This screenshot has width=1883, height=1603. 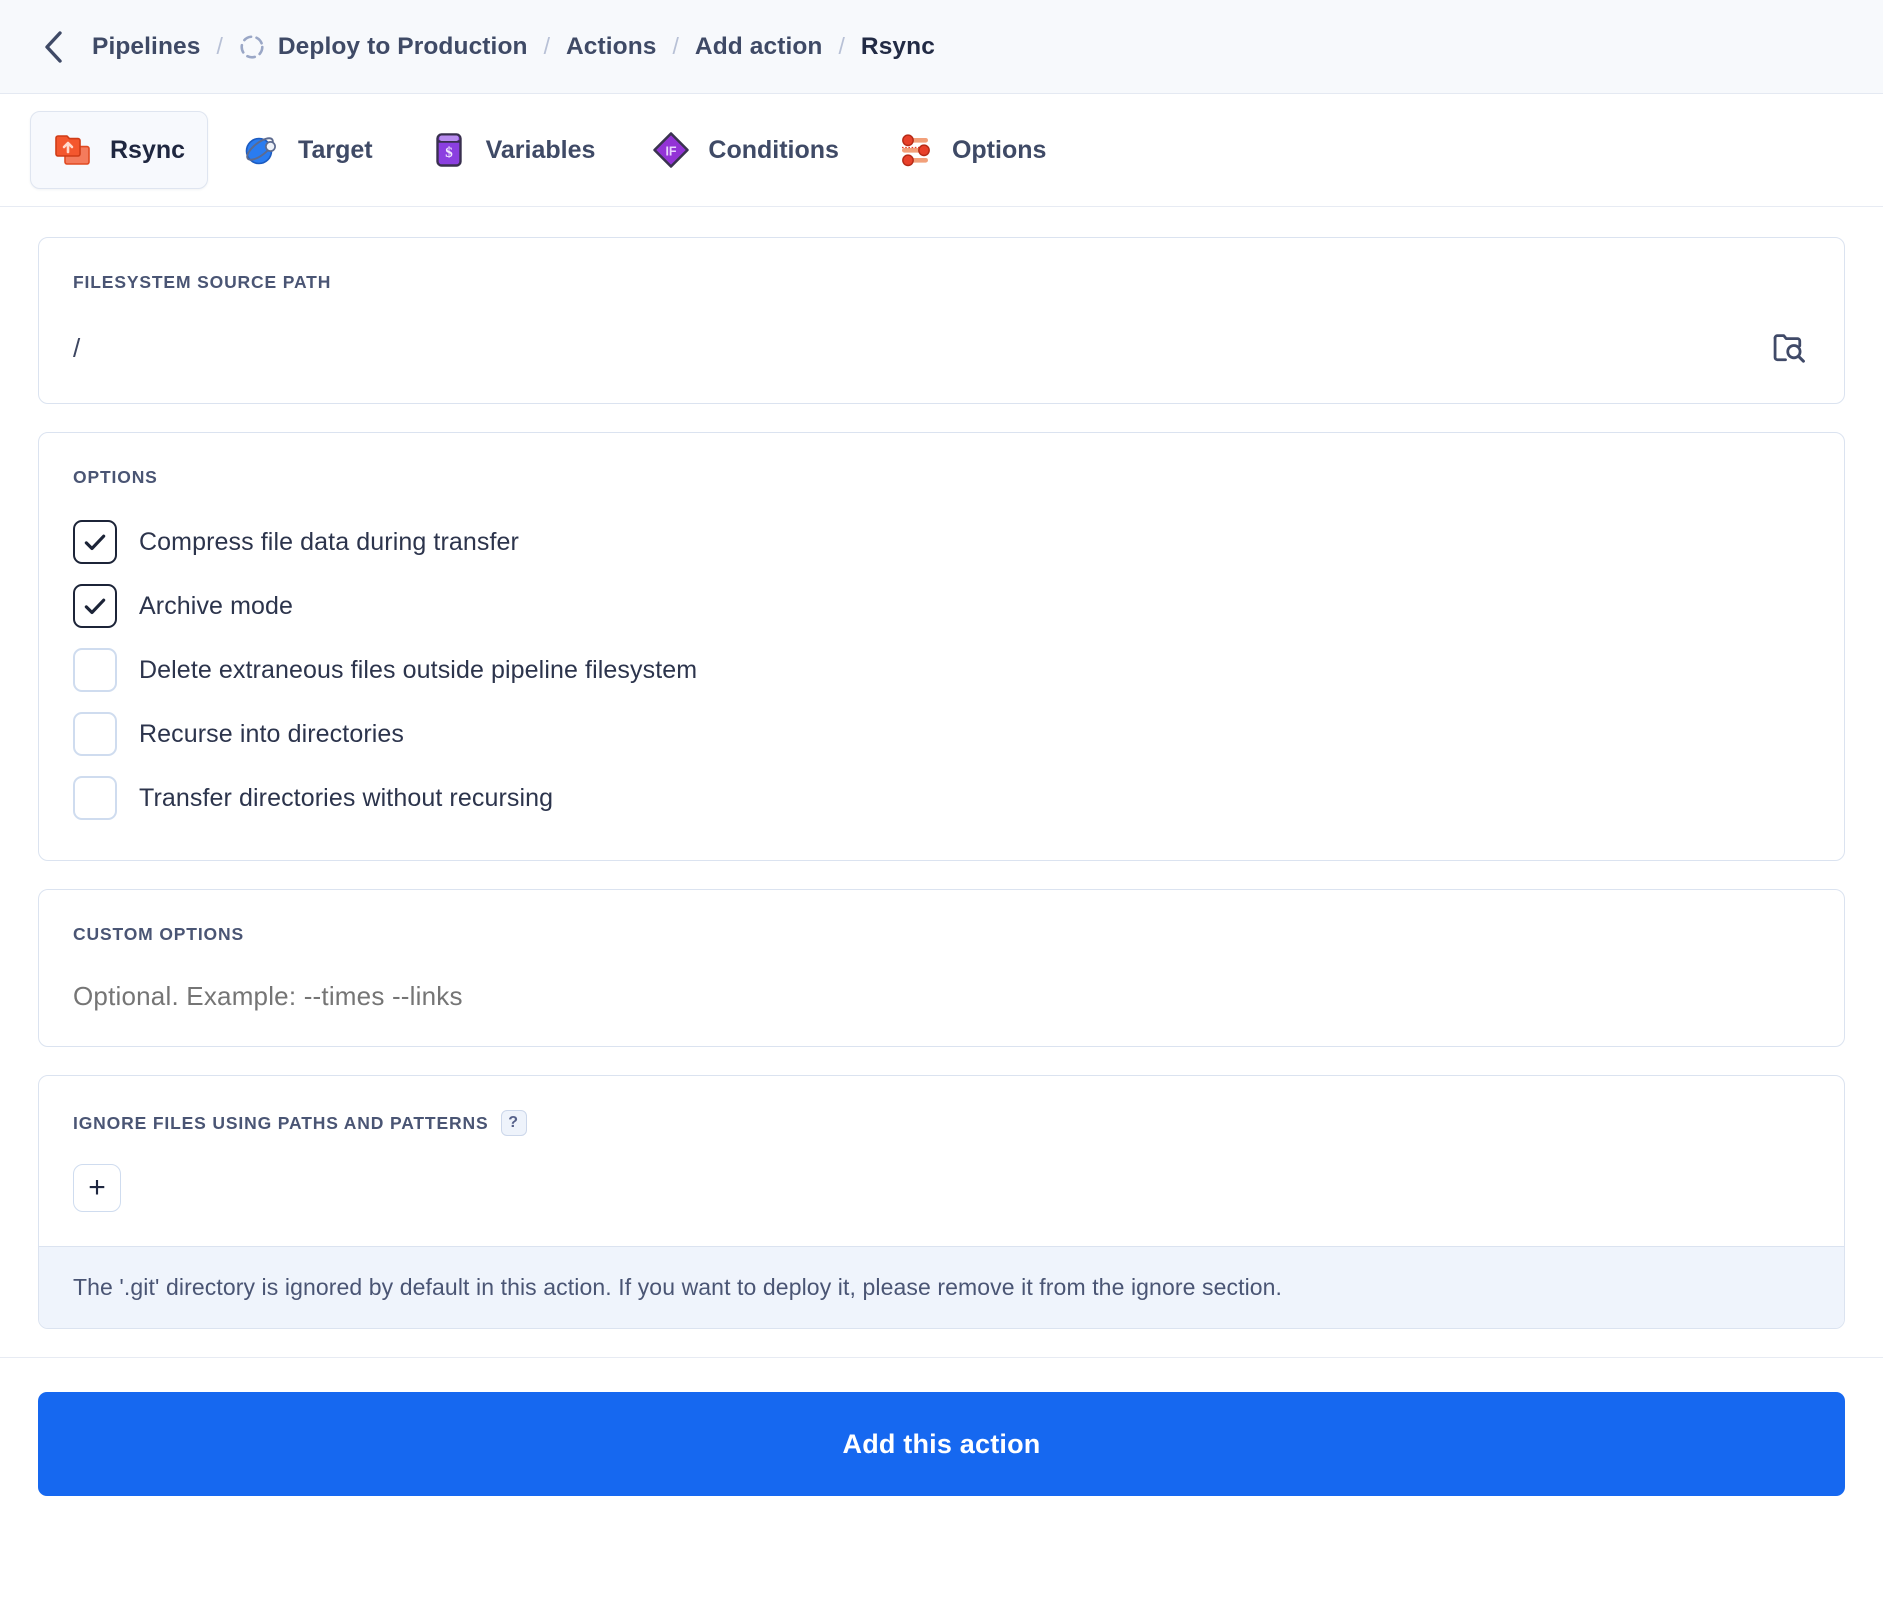 I want to click on browse-folder-button, so click(x=1789, y=348).